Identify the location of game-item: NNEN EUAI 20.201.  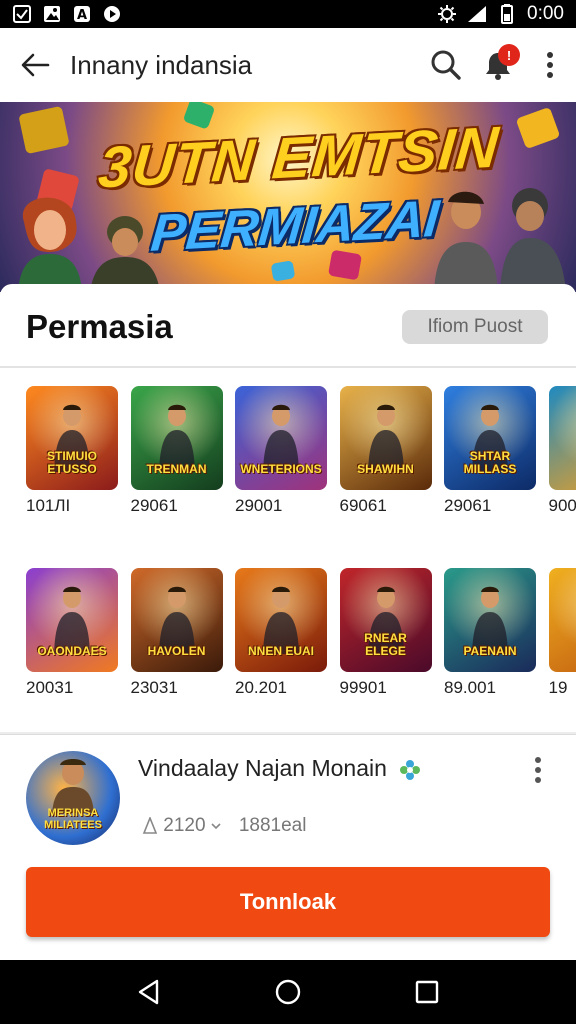
(281, 634).